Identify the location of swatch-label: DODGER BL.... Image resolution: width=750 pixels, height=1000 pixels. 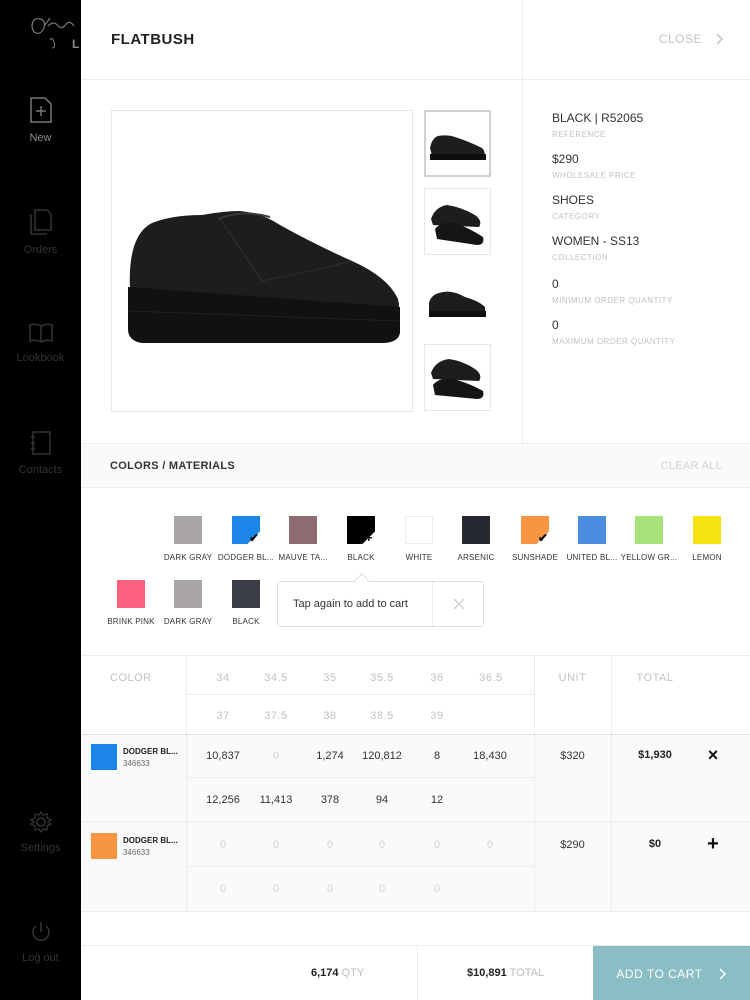
(246, 557).